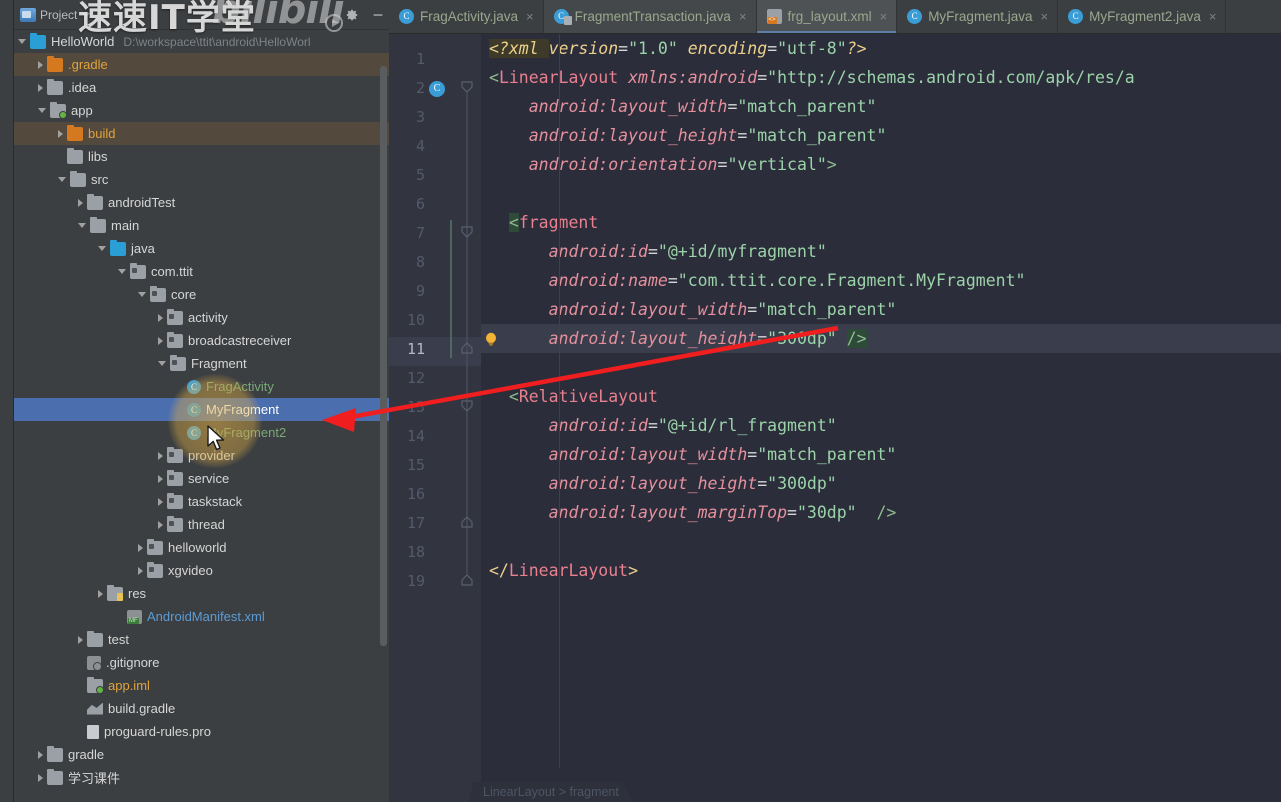 The image size is (1281, 802). What do you see at coordinates (201, 731) in the screenshot?
I see `tree-row-proguard-rules-pro: proguard-rules.pro` at bounding box center [201, 731].